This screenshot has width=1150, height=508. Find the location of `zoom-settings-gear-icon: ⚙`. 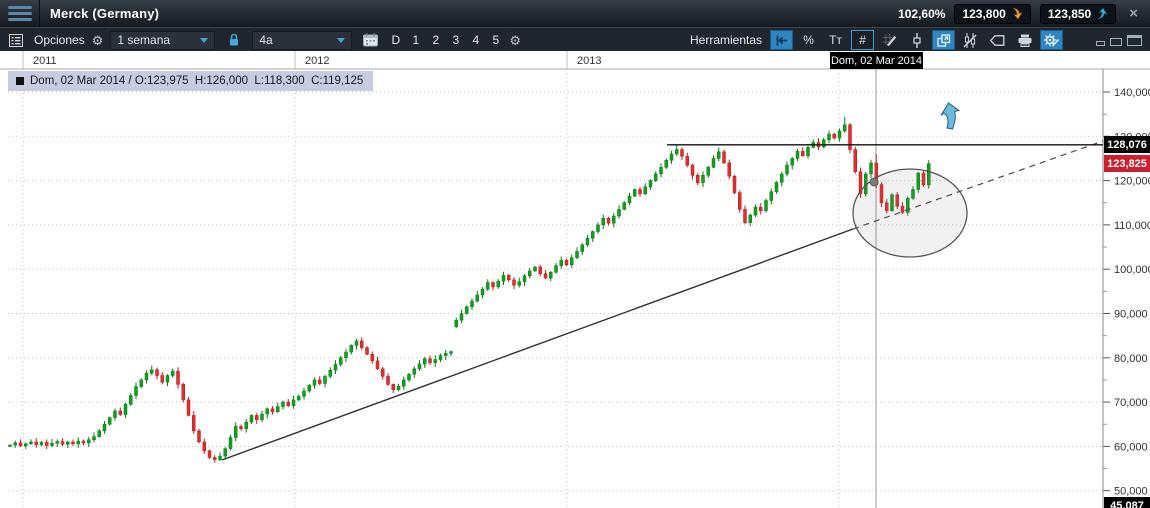

zoom-settings-gear-icon: ⚙ is located at coordinates (515, 40).